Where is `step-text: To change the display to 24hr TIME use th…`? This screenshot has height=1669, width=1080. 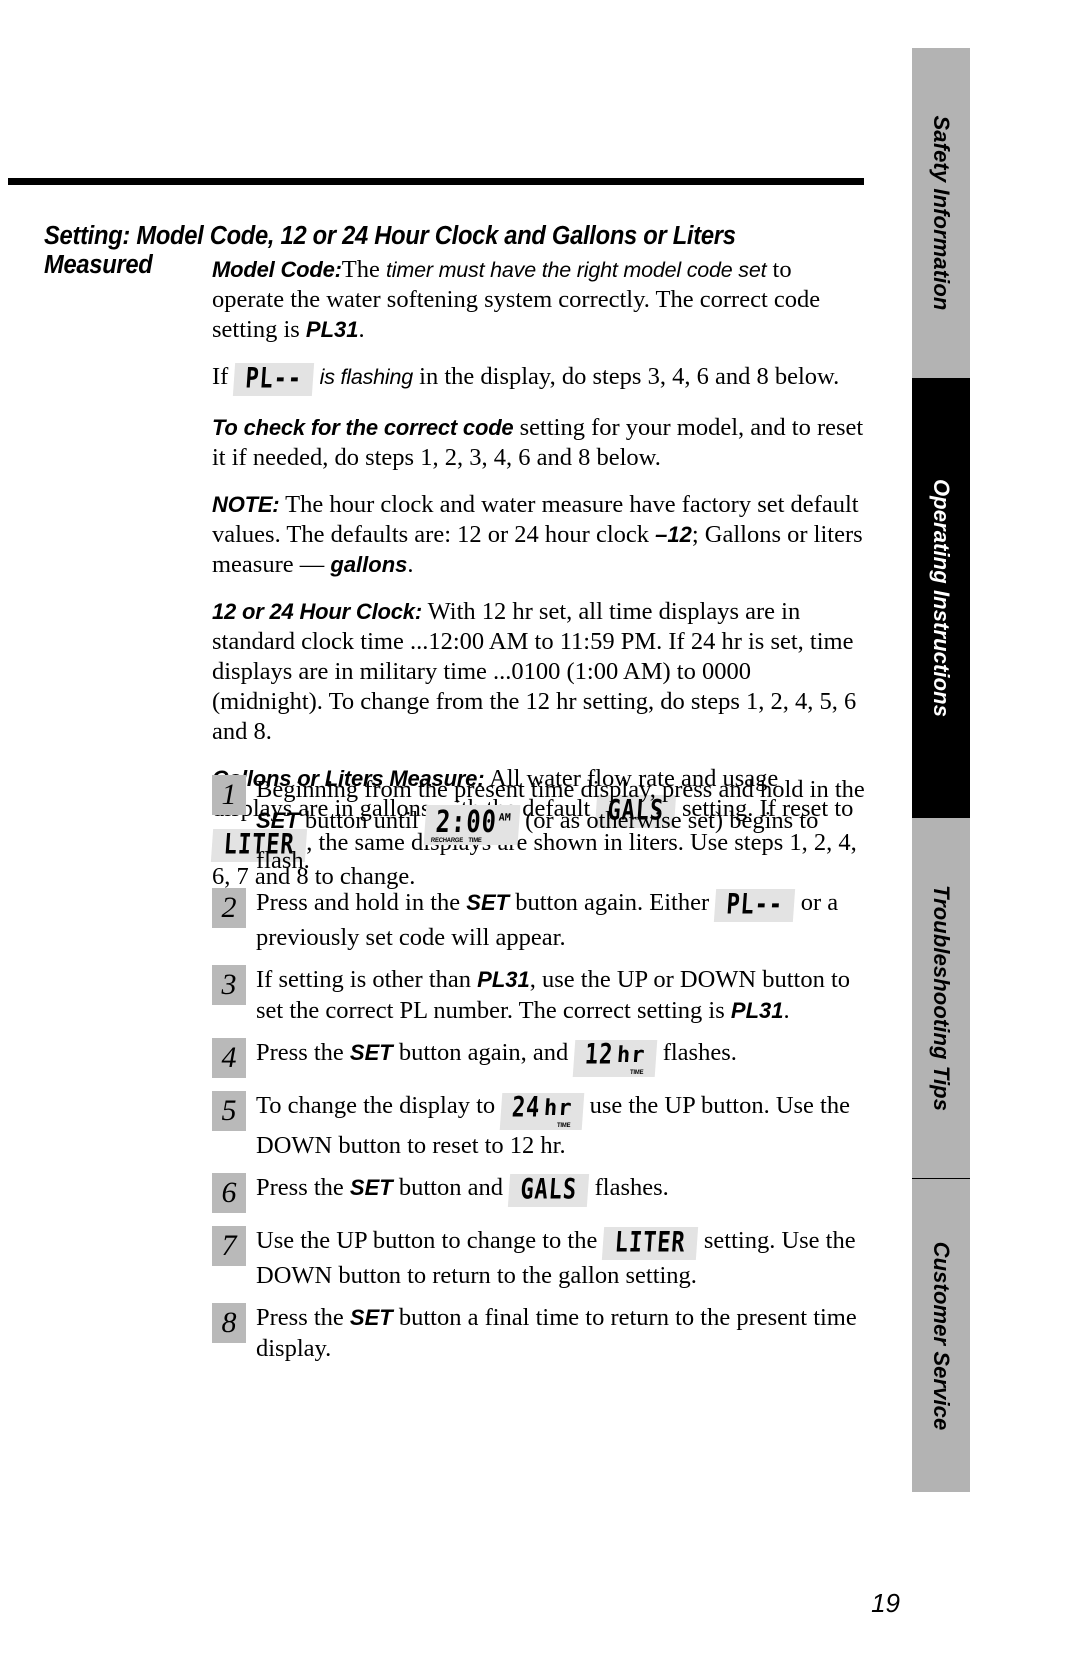
step-text: To change the display to 24hr TIME use th… is located at coordinates (564, 1124).